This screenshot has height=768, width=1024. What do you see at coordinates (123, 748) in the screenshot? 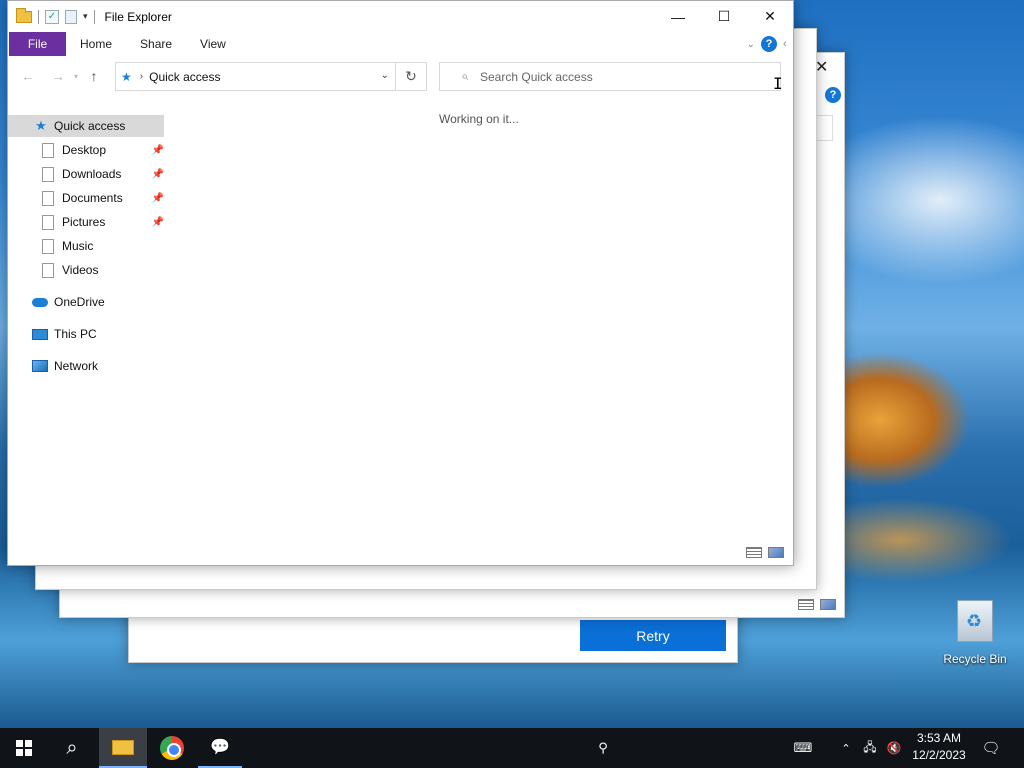
I see `taskbar-file-explorer` at bounding box center [123, 748].